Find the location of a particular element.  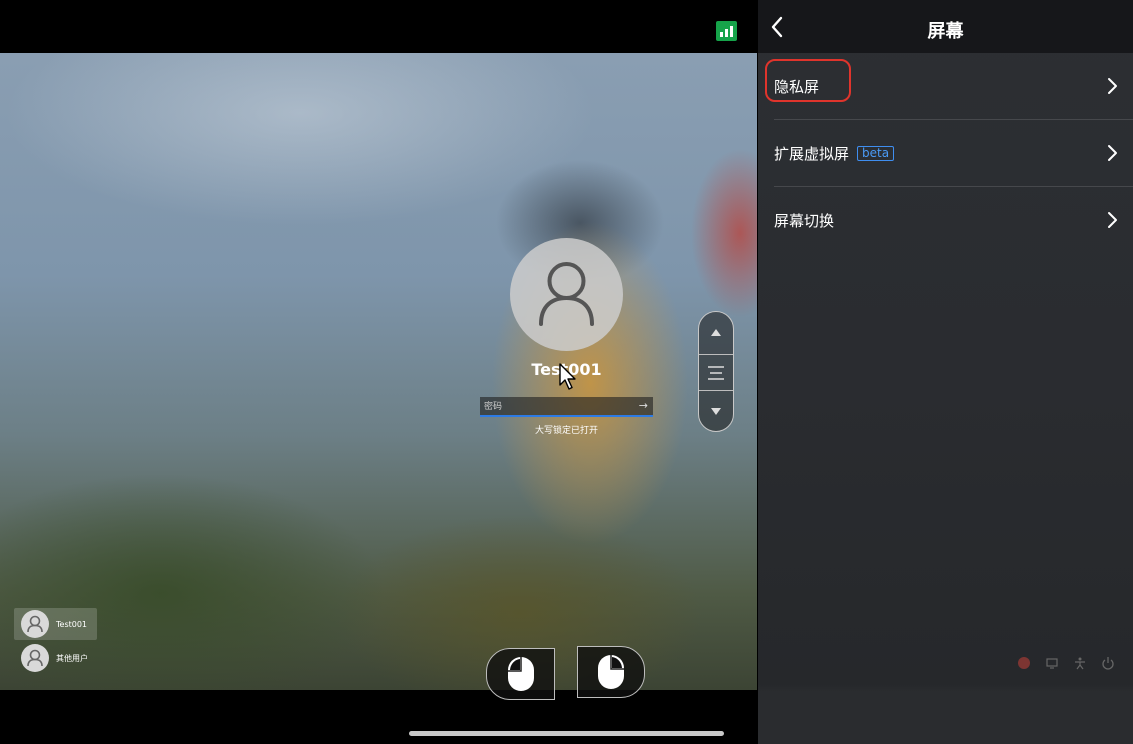

user-avatar is located at coordinates (566, 294).